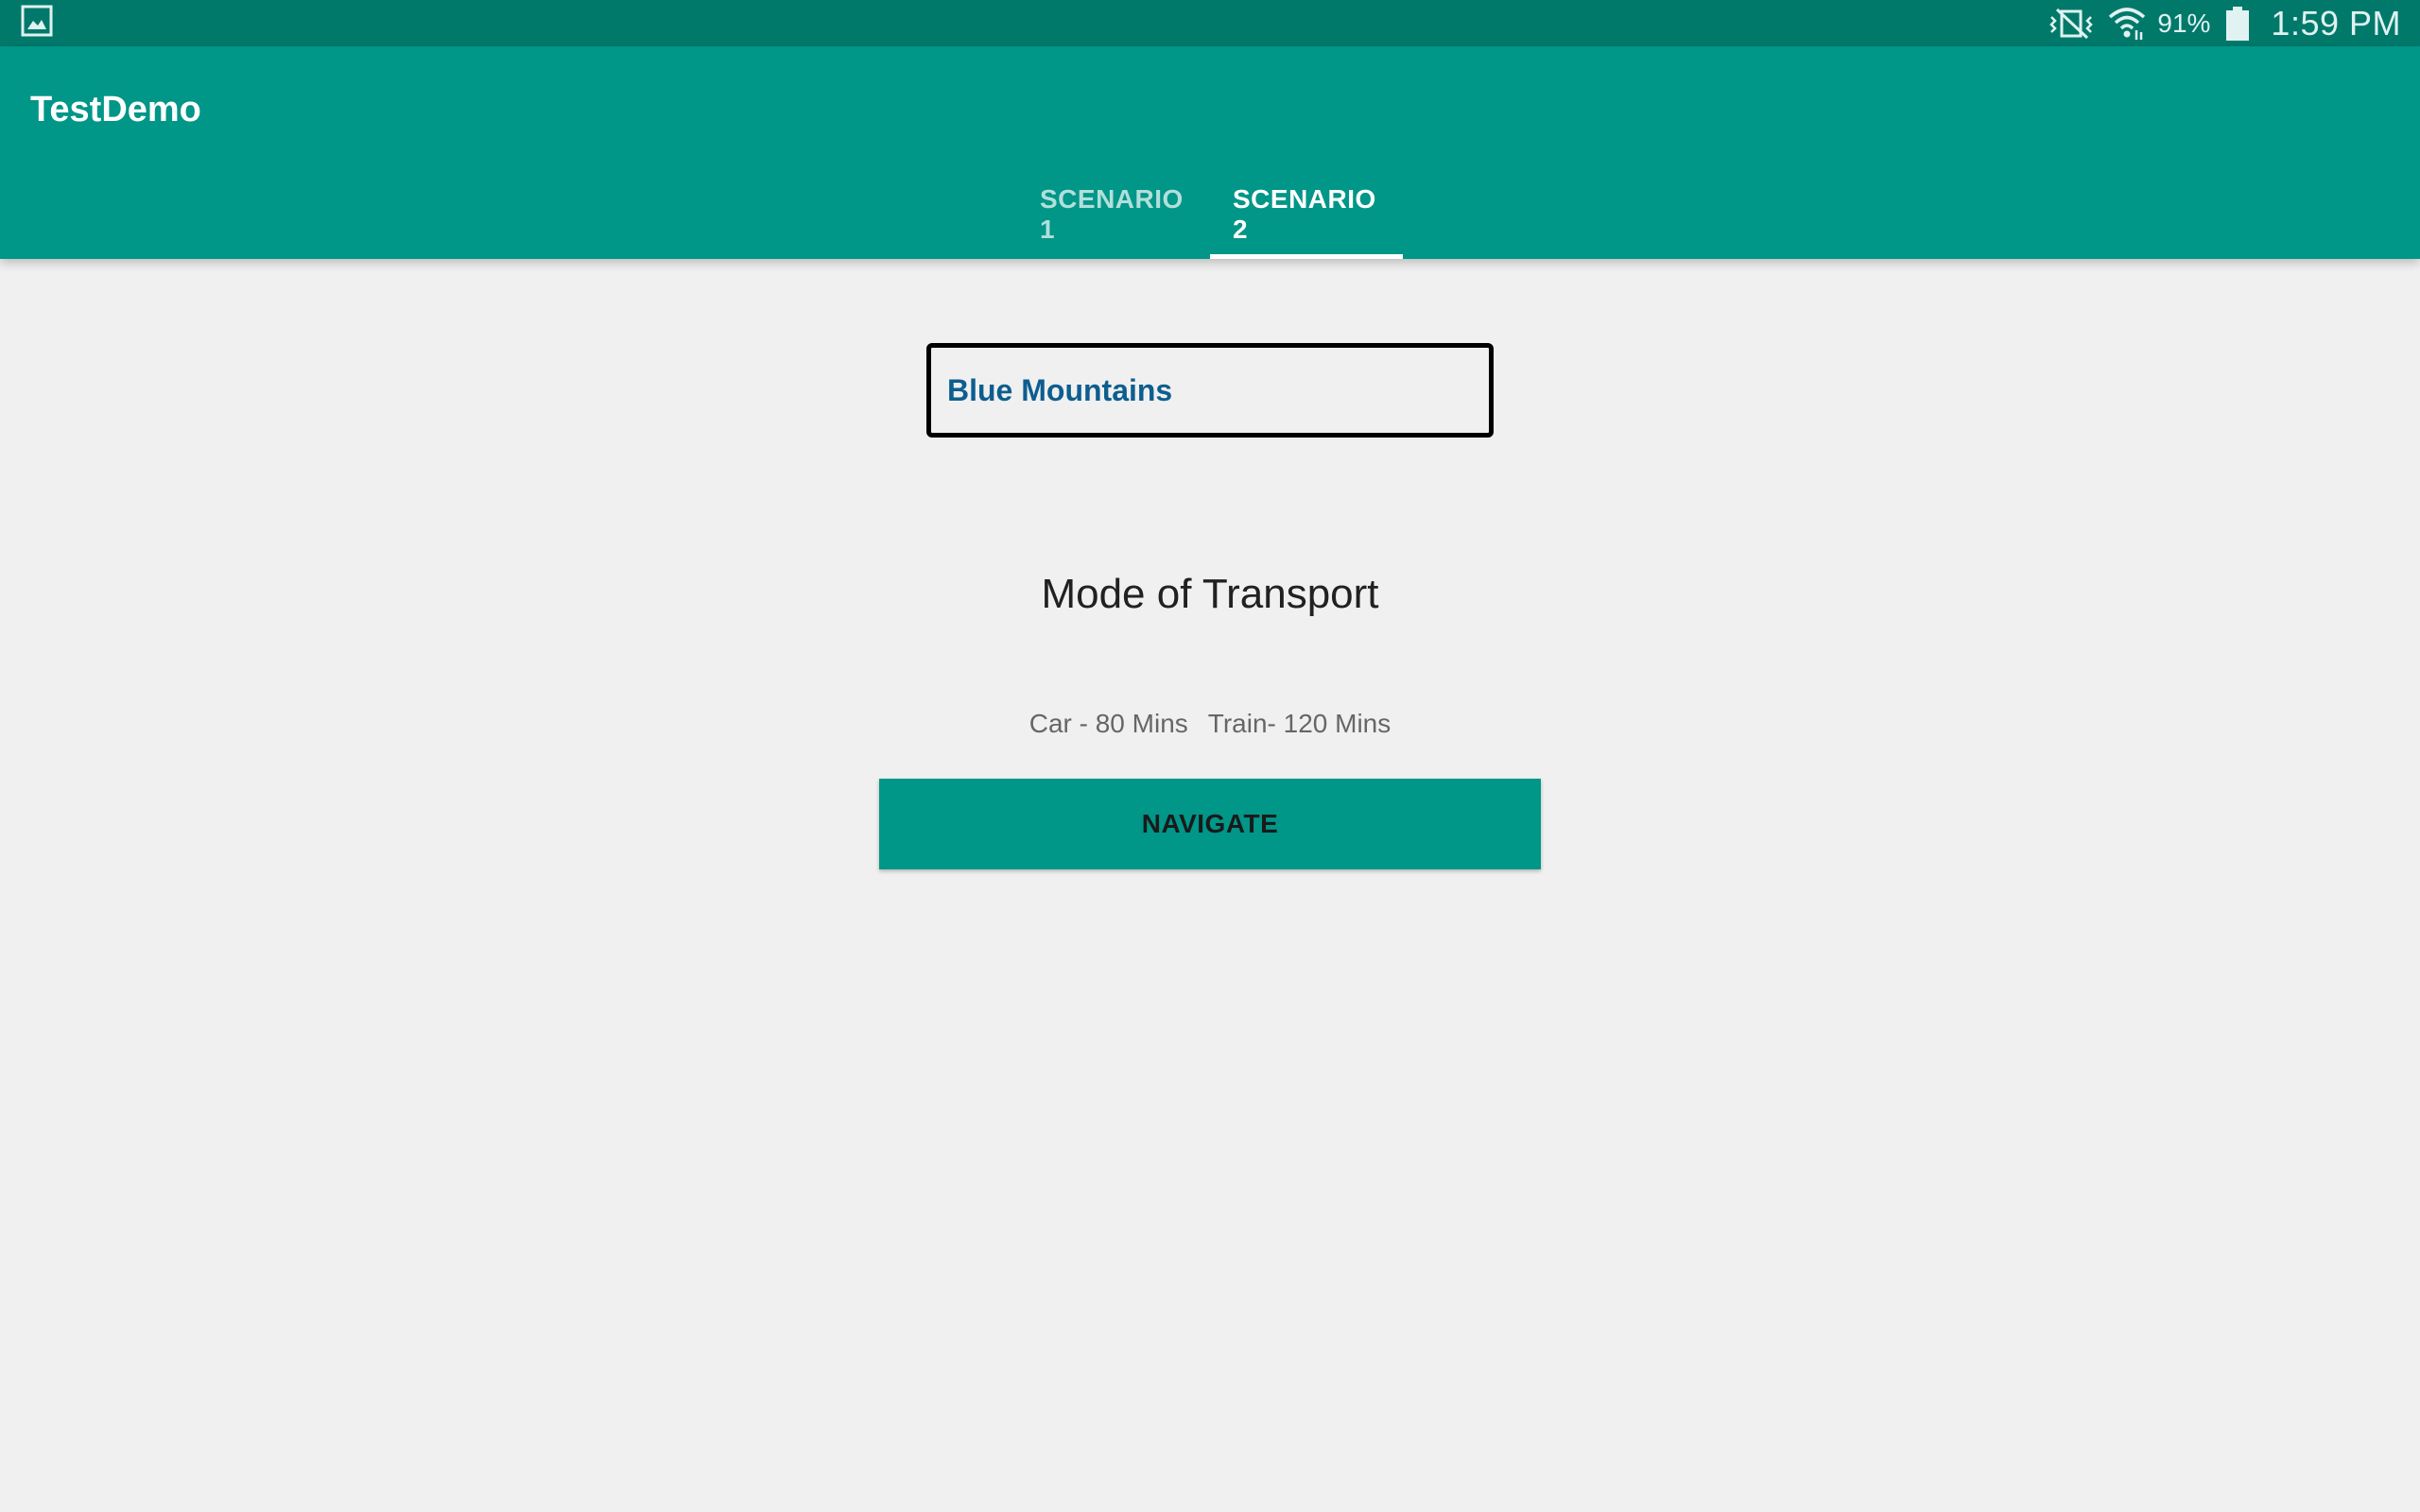 This screenshot has width=2420, height=1512. Describe the element at coordinates (115, 109) in the screenshot. I see `app-title: TestDemo` at that location.